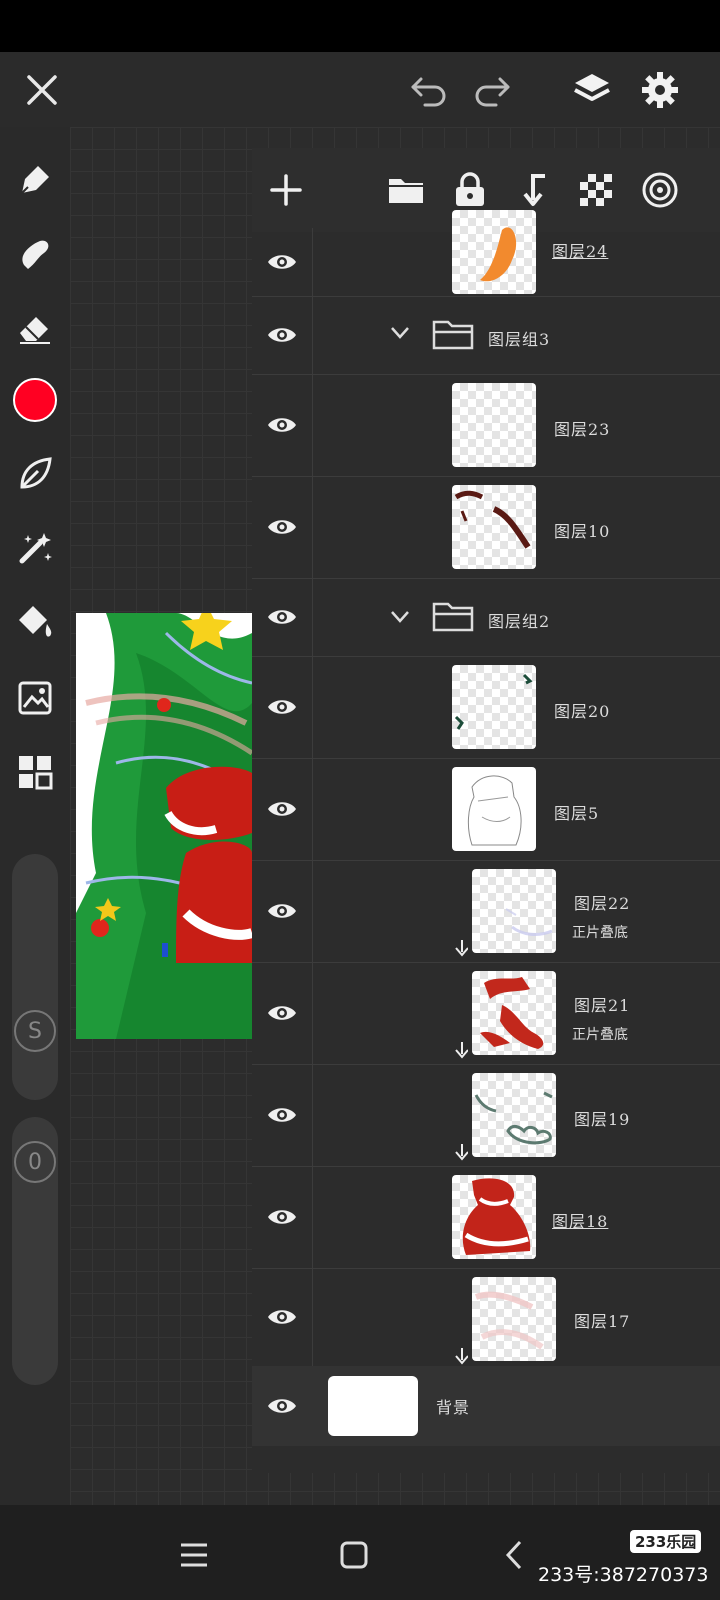 The height and width of the screenshot is (1600, 720). I want to click on layer-row: 图层21 正片叠底, so click(486, 1013).